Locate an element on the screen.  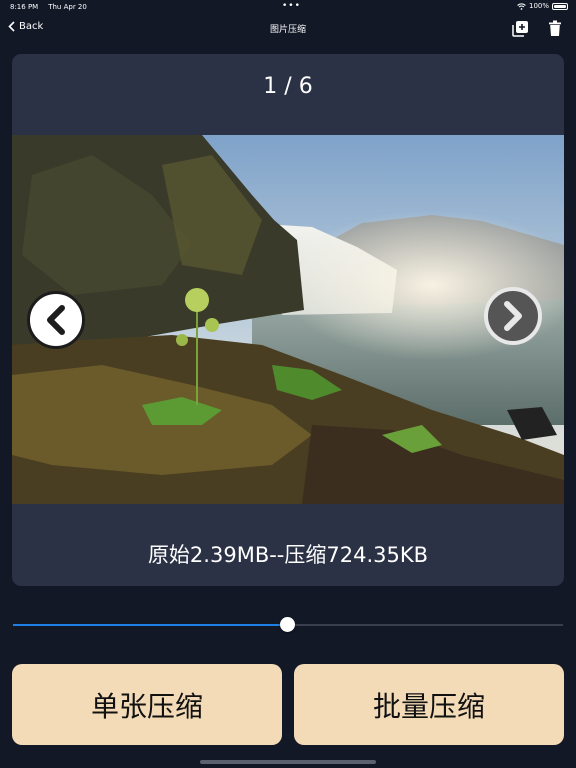
navigation-bar: Back 图片压缩 is located at coordinates (288, 29).